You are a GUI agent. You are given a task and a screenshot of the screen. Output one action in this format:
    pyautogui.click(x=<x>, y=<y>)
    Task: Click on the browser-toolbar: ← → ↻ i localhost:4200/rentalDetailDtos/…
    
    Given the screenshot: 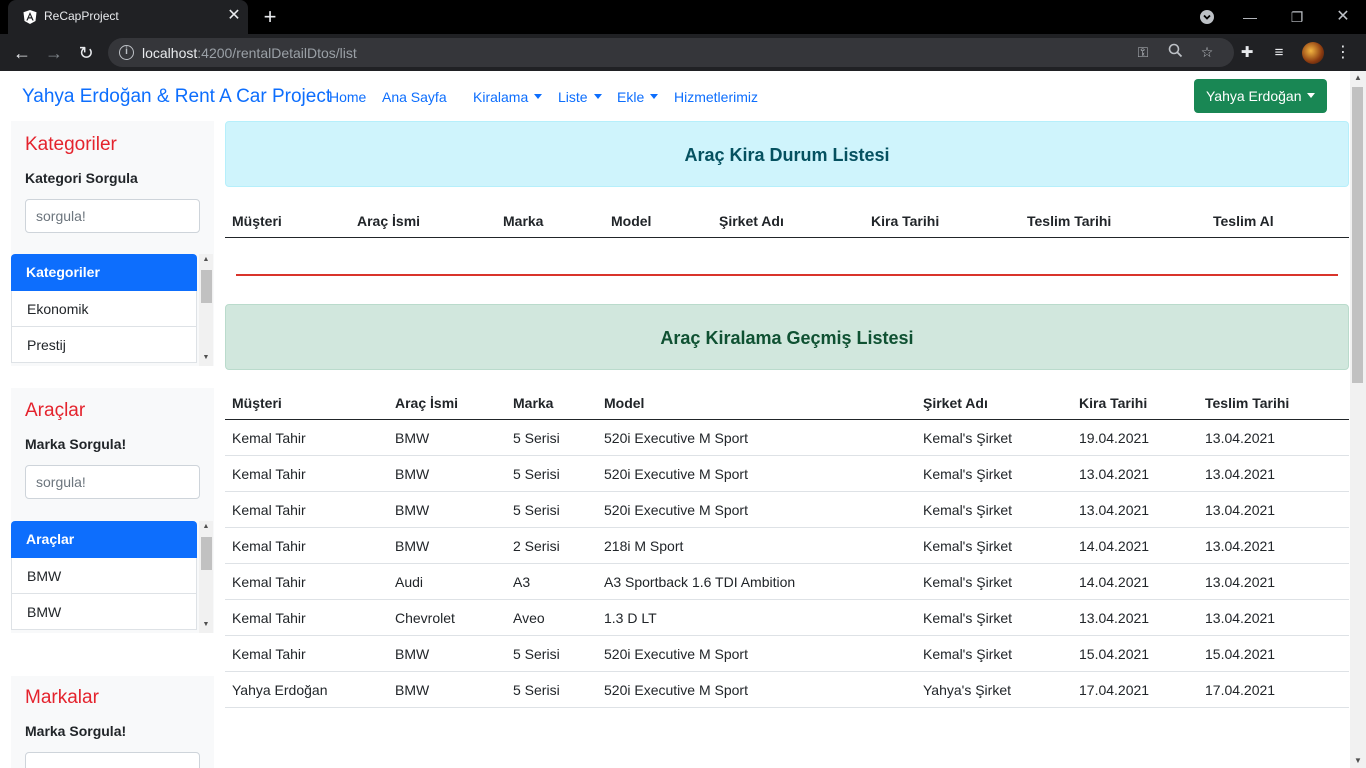 What is the action you would take?
    pyautogui.click(x=683, y=52)
    